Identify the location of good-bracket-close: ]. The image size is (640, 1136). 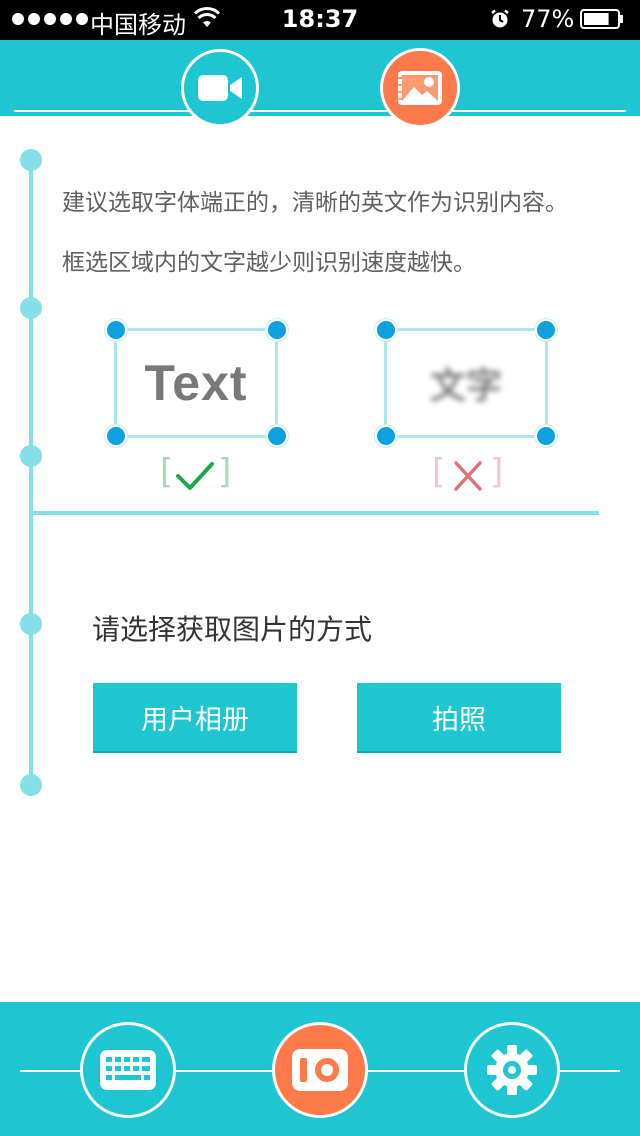
(225, 472).